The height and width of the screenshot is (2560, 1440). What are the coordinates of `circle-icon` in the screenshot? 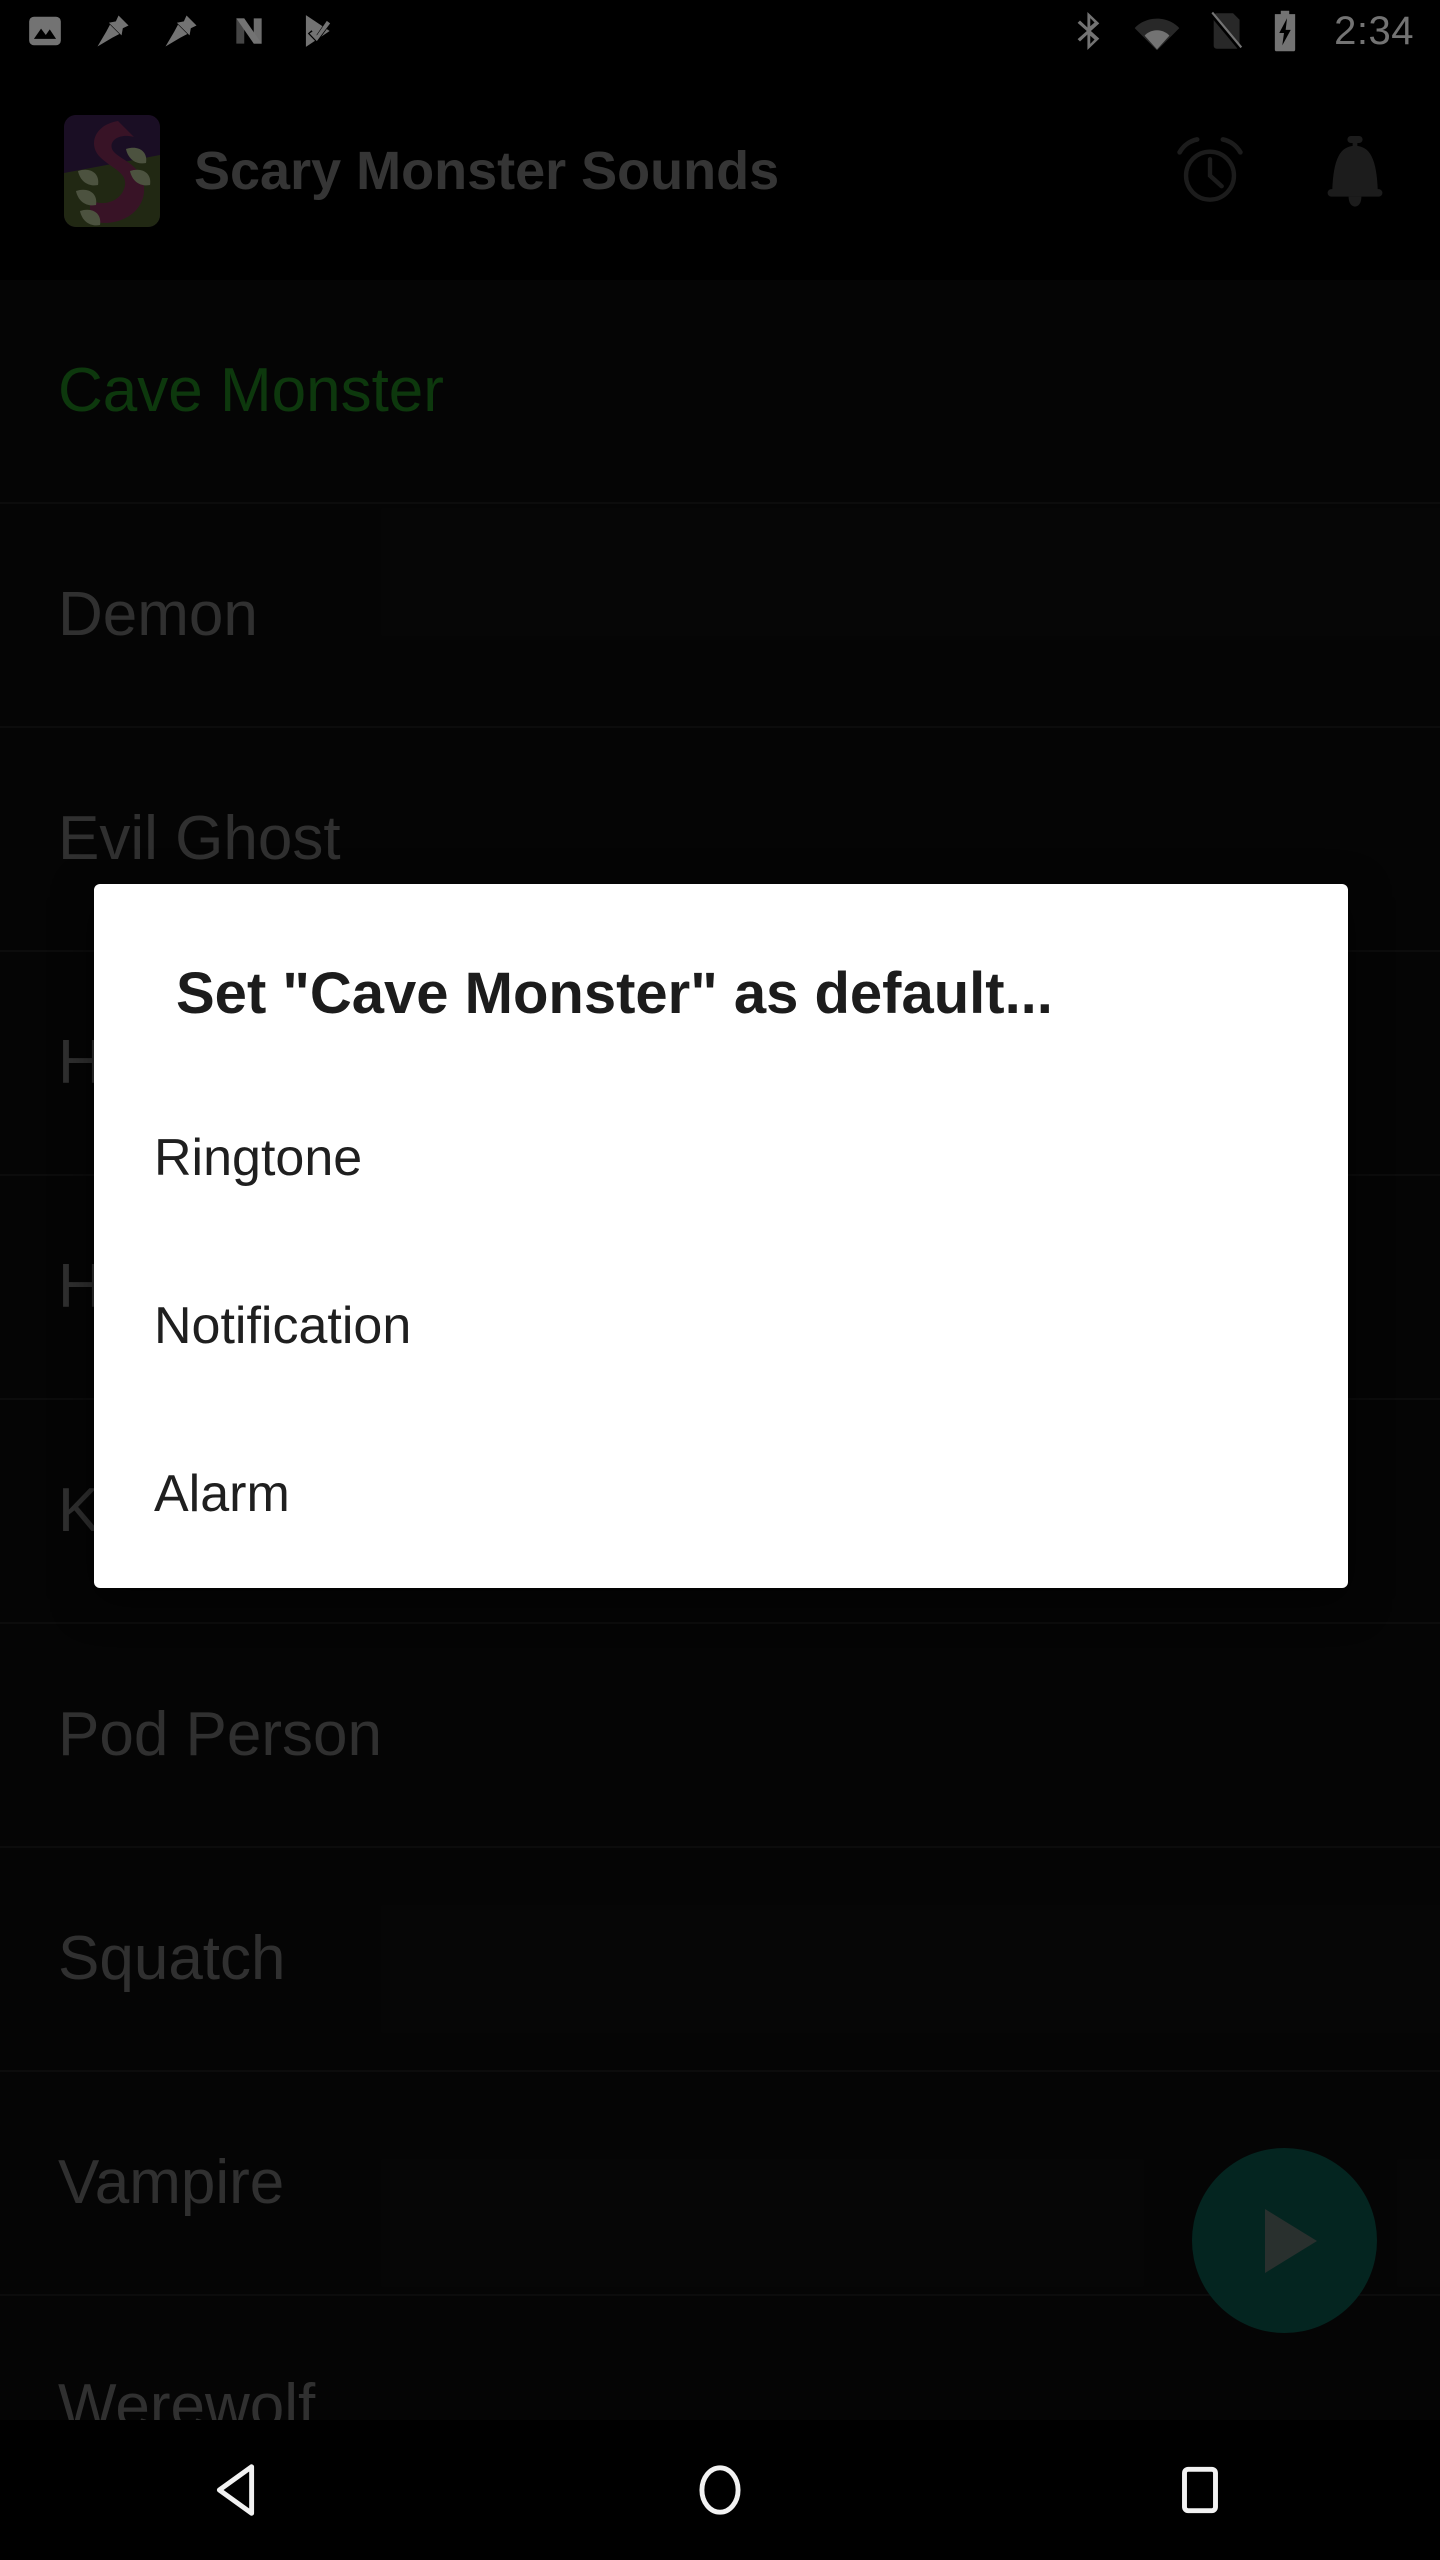 It's located at (720, 2490).